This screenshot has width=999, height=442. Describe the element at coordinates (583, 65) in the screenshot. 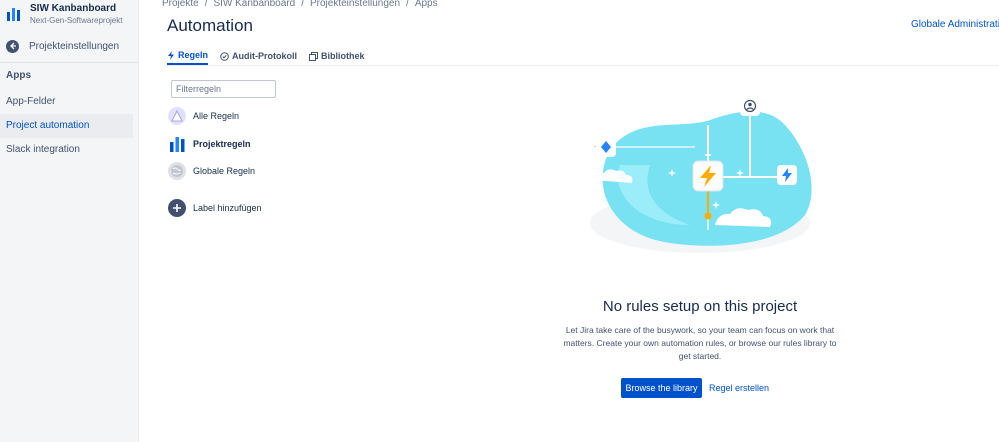

I see `tab-divider` at that location.